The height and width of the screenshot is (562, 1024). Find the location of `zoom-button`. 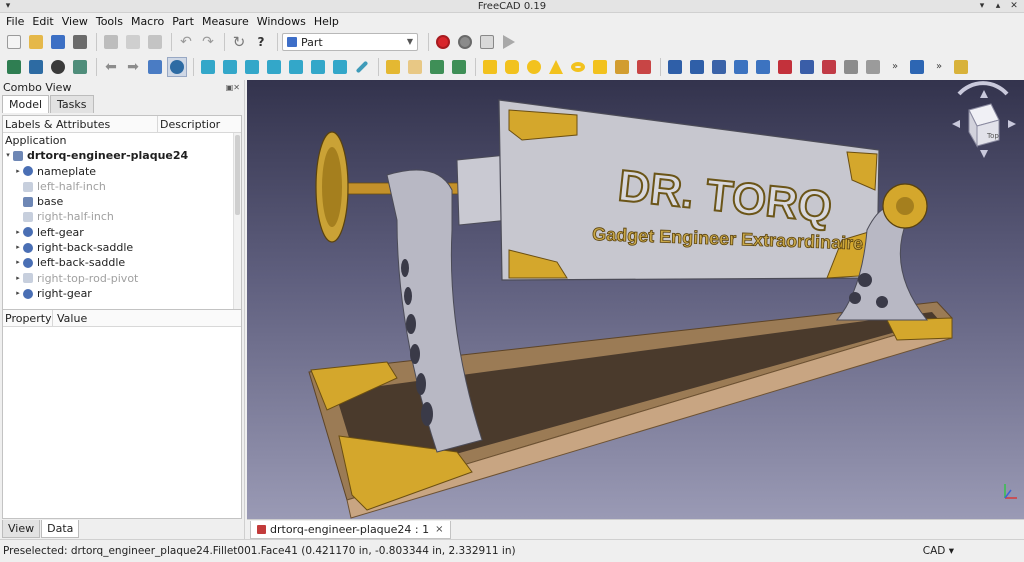

zoom-button is located at coordinates (177, 67).